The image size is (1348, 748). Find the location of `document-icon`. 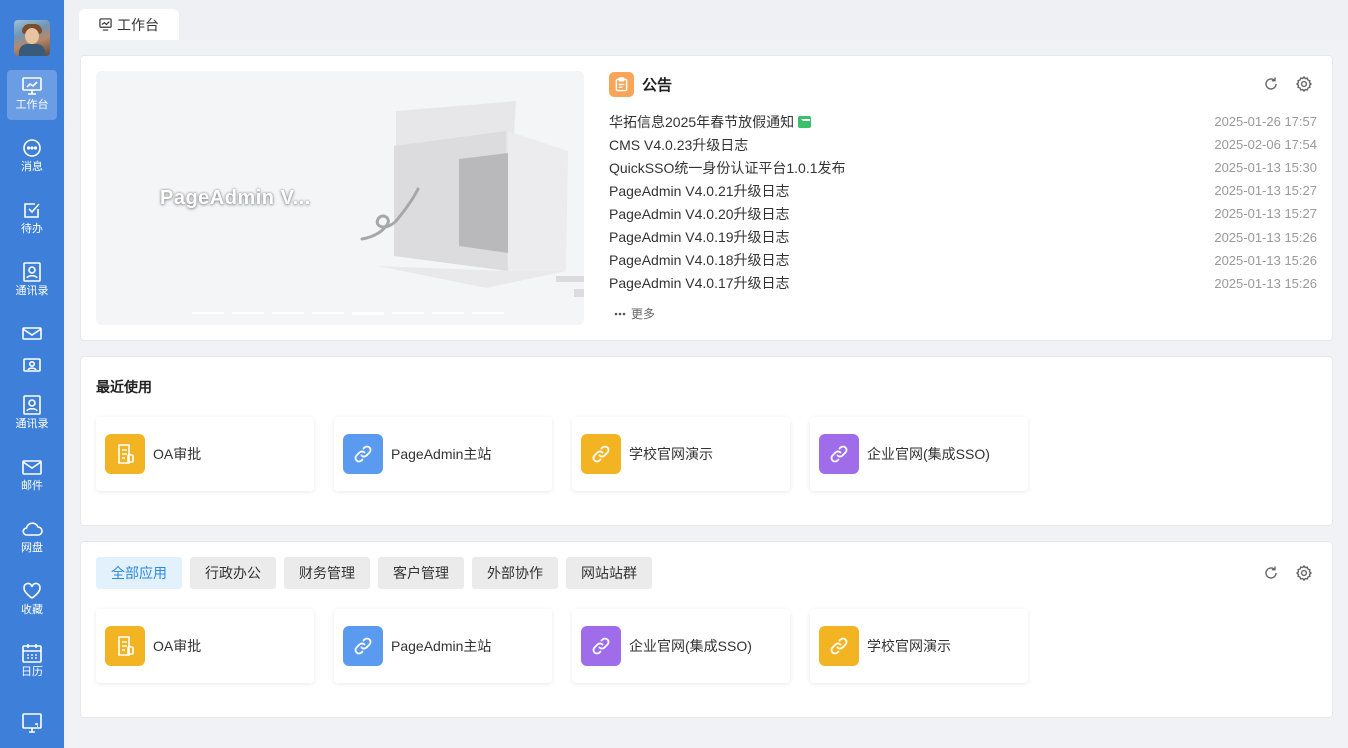

document-icon is located at coordinates (125, 454).